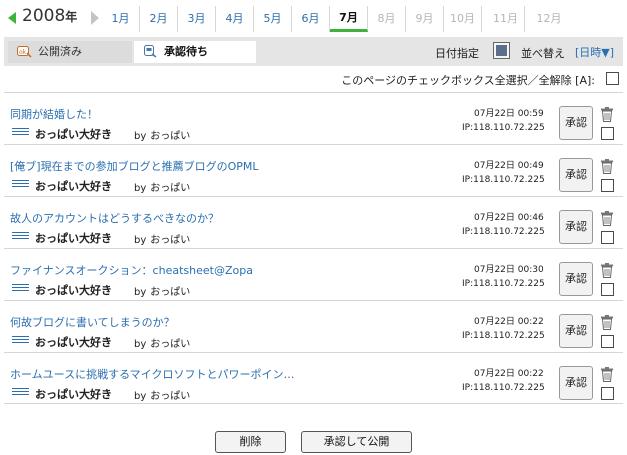 The image size is (627, 455). Describe the element at coordinates (311, 19) in the screenshot. I see `month-tab-6: 6月` at that location.